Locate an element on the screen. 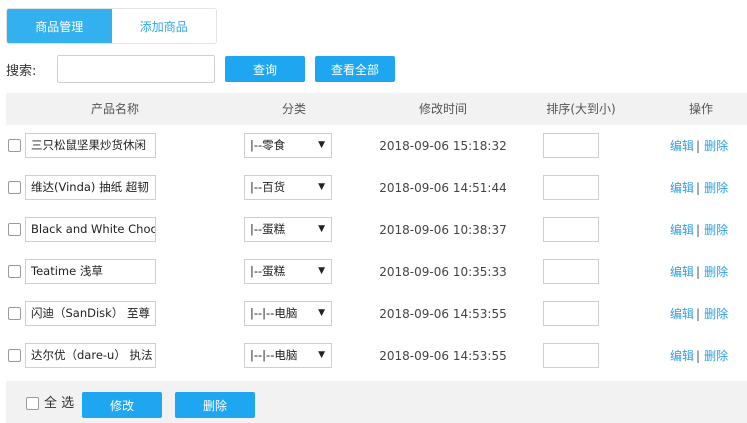  tab-product-manage: 商品管理 is located at coordinates (59, 26).